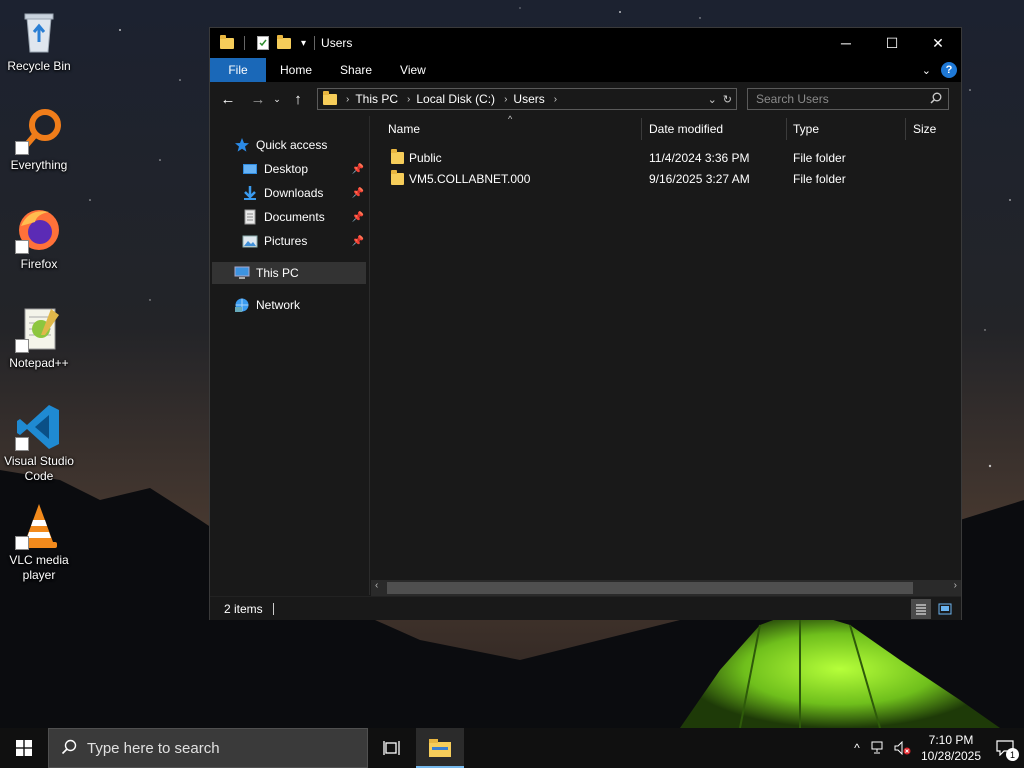 The width and height of the screenshot is (1024, 768). Describe the element at coordinates (836, 99) in the screenshot. I see `search-input` at that location.